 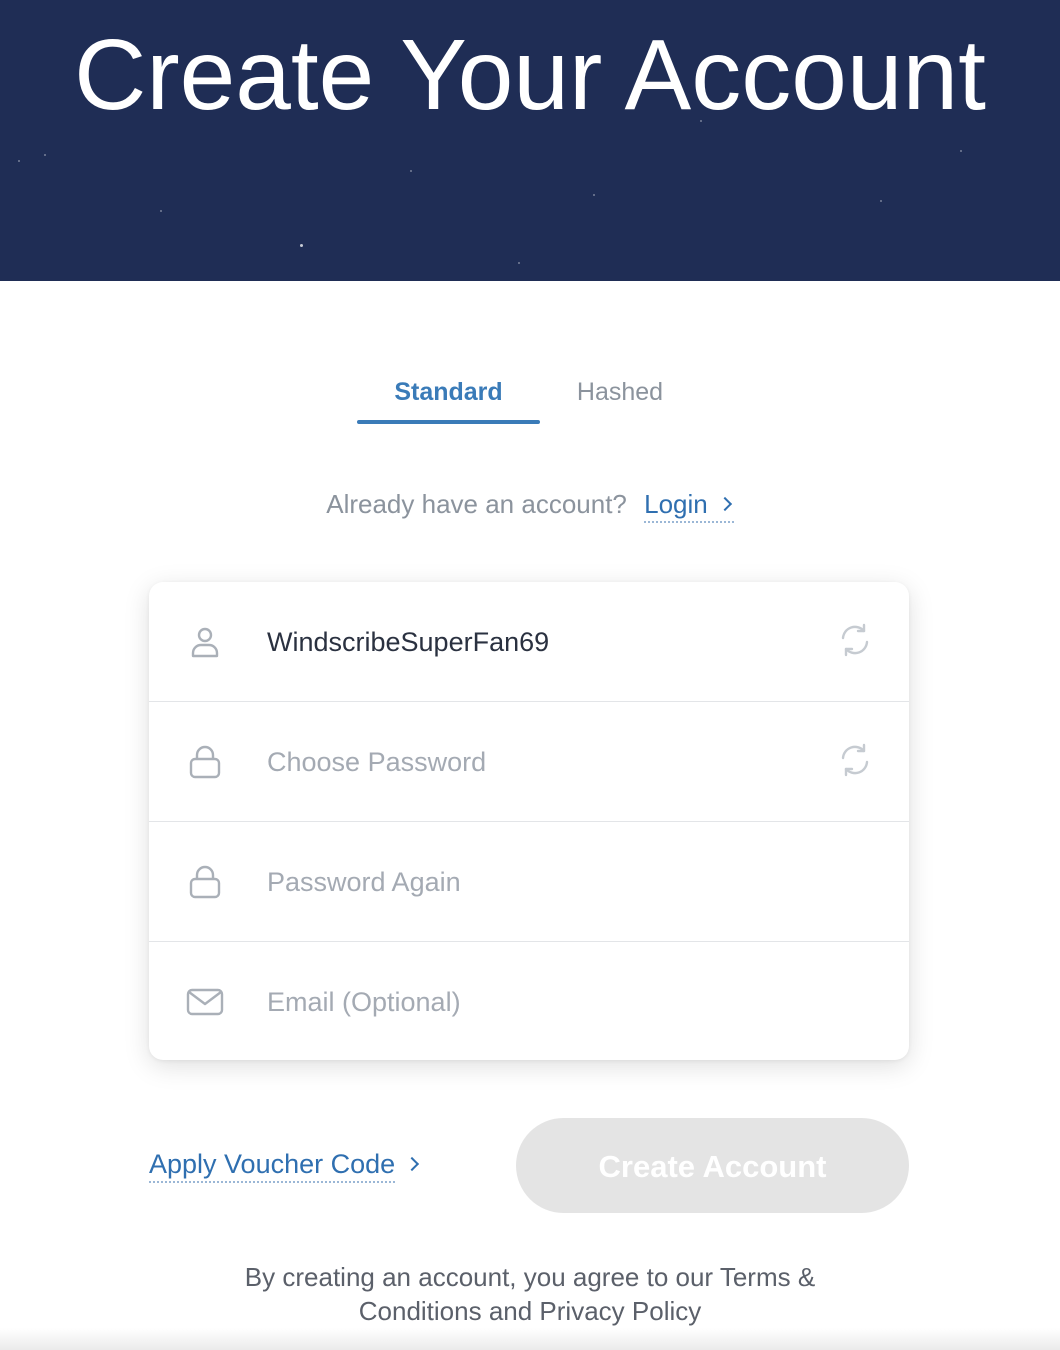 I want to click on username-input, so click(x=547, y=642).